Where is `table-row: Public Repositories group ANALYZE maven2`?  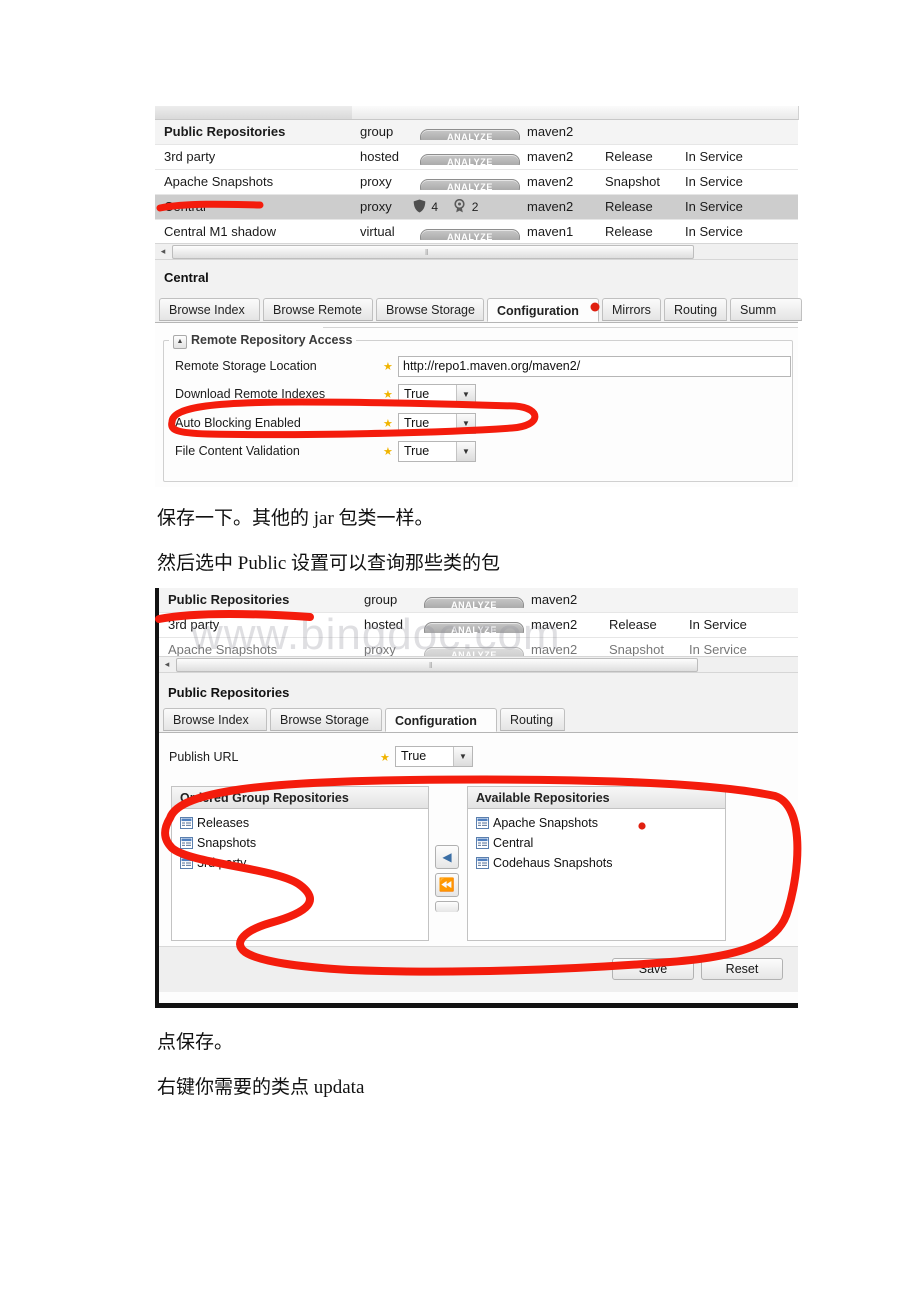 table-row: Public Repositories group ANALYZE maven2 is located at coordinates (476, 132).